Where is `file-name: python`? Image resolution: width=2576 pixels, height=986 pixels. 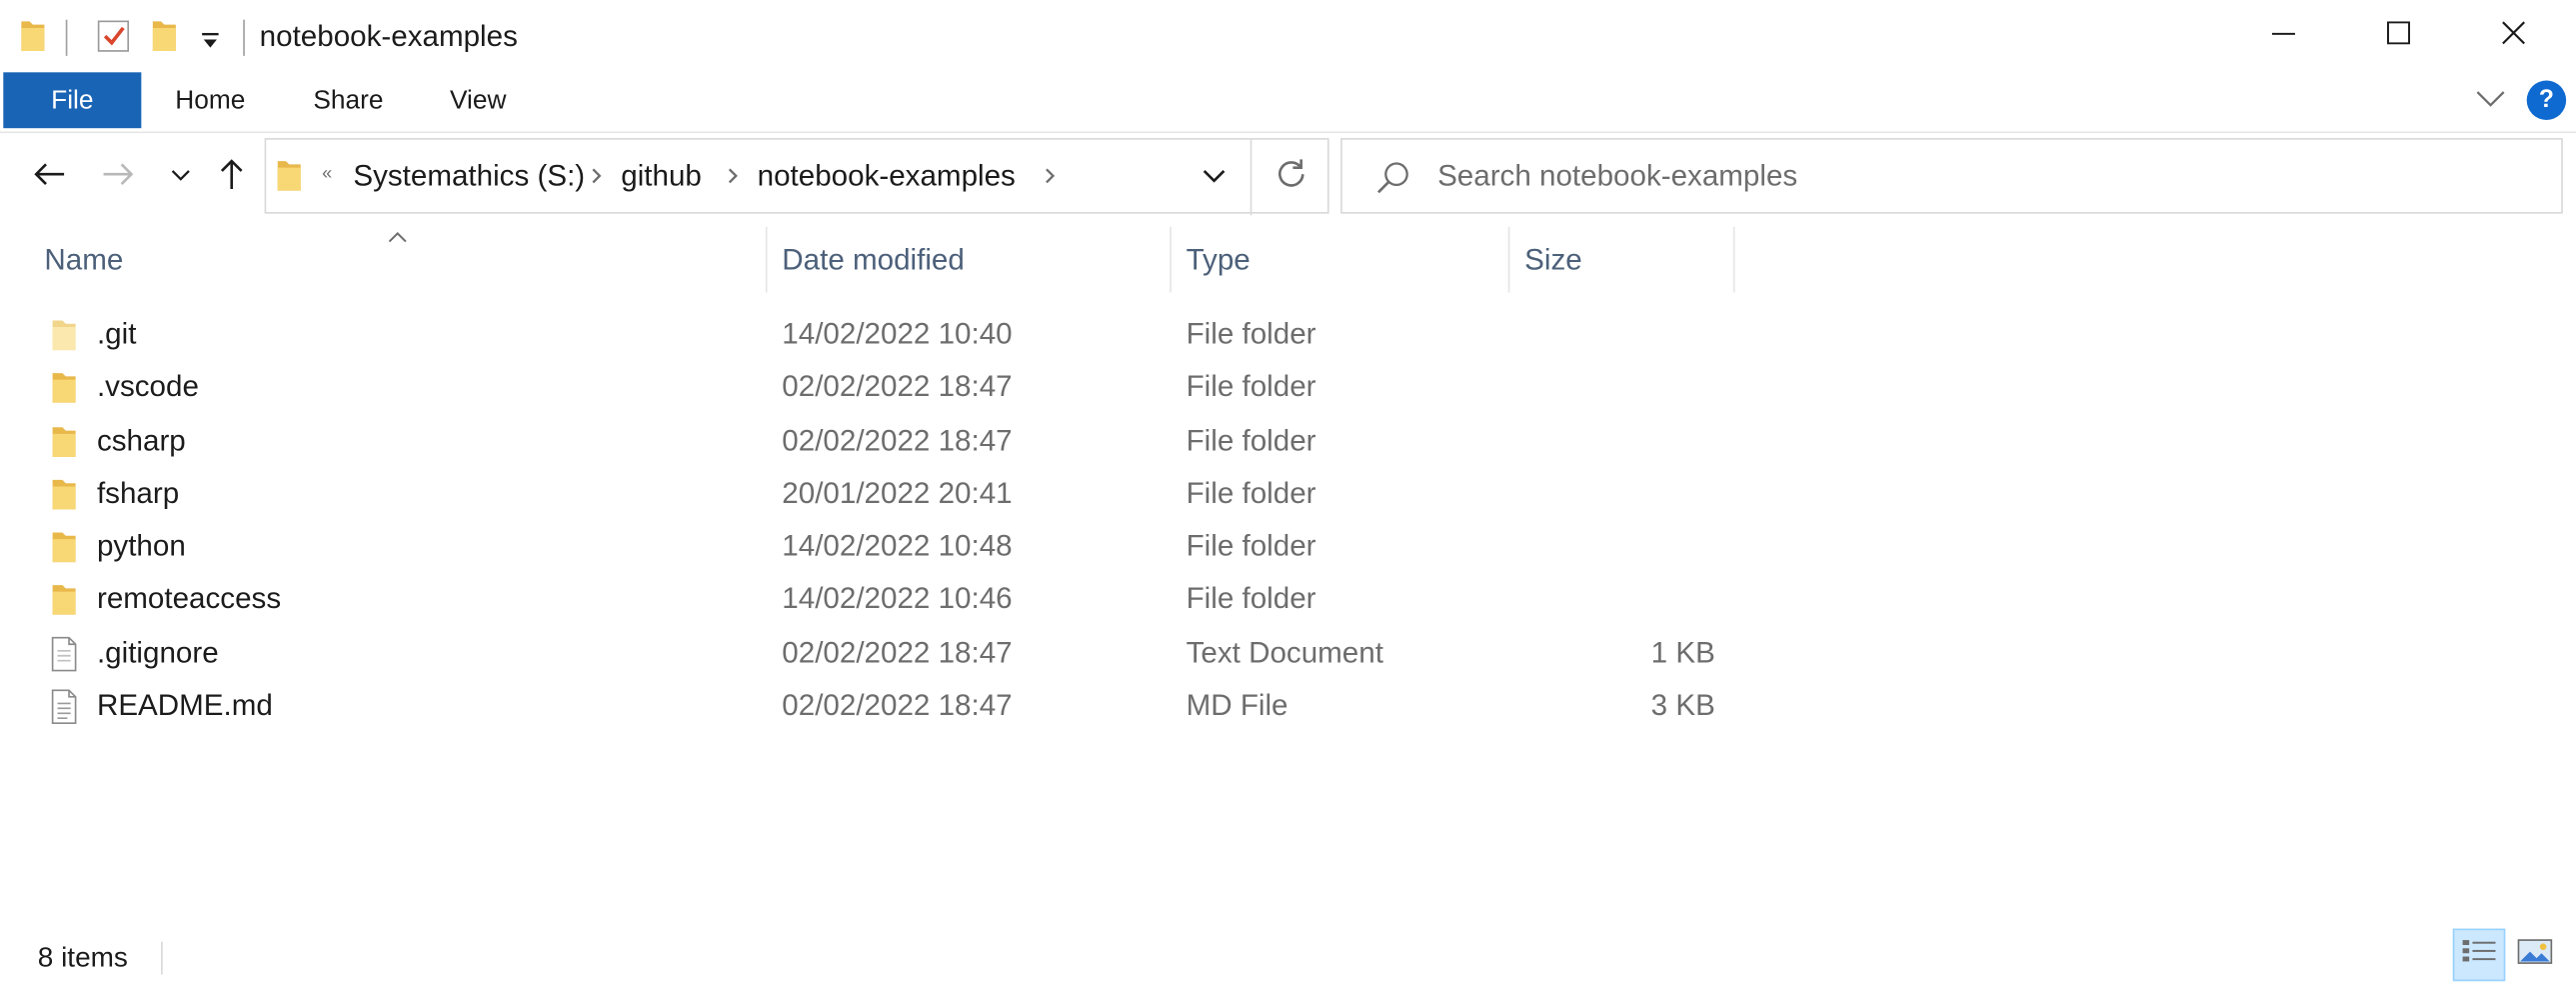
file-name: python is located at coordinates (141, 546).